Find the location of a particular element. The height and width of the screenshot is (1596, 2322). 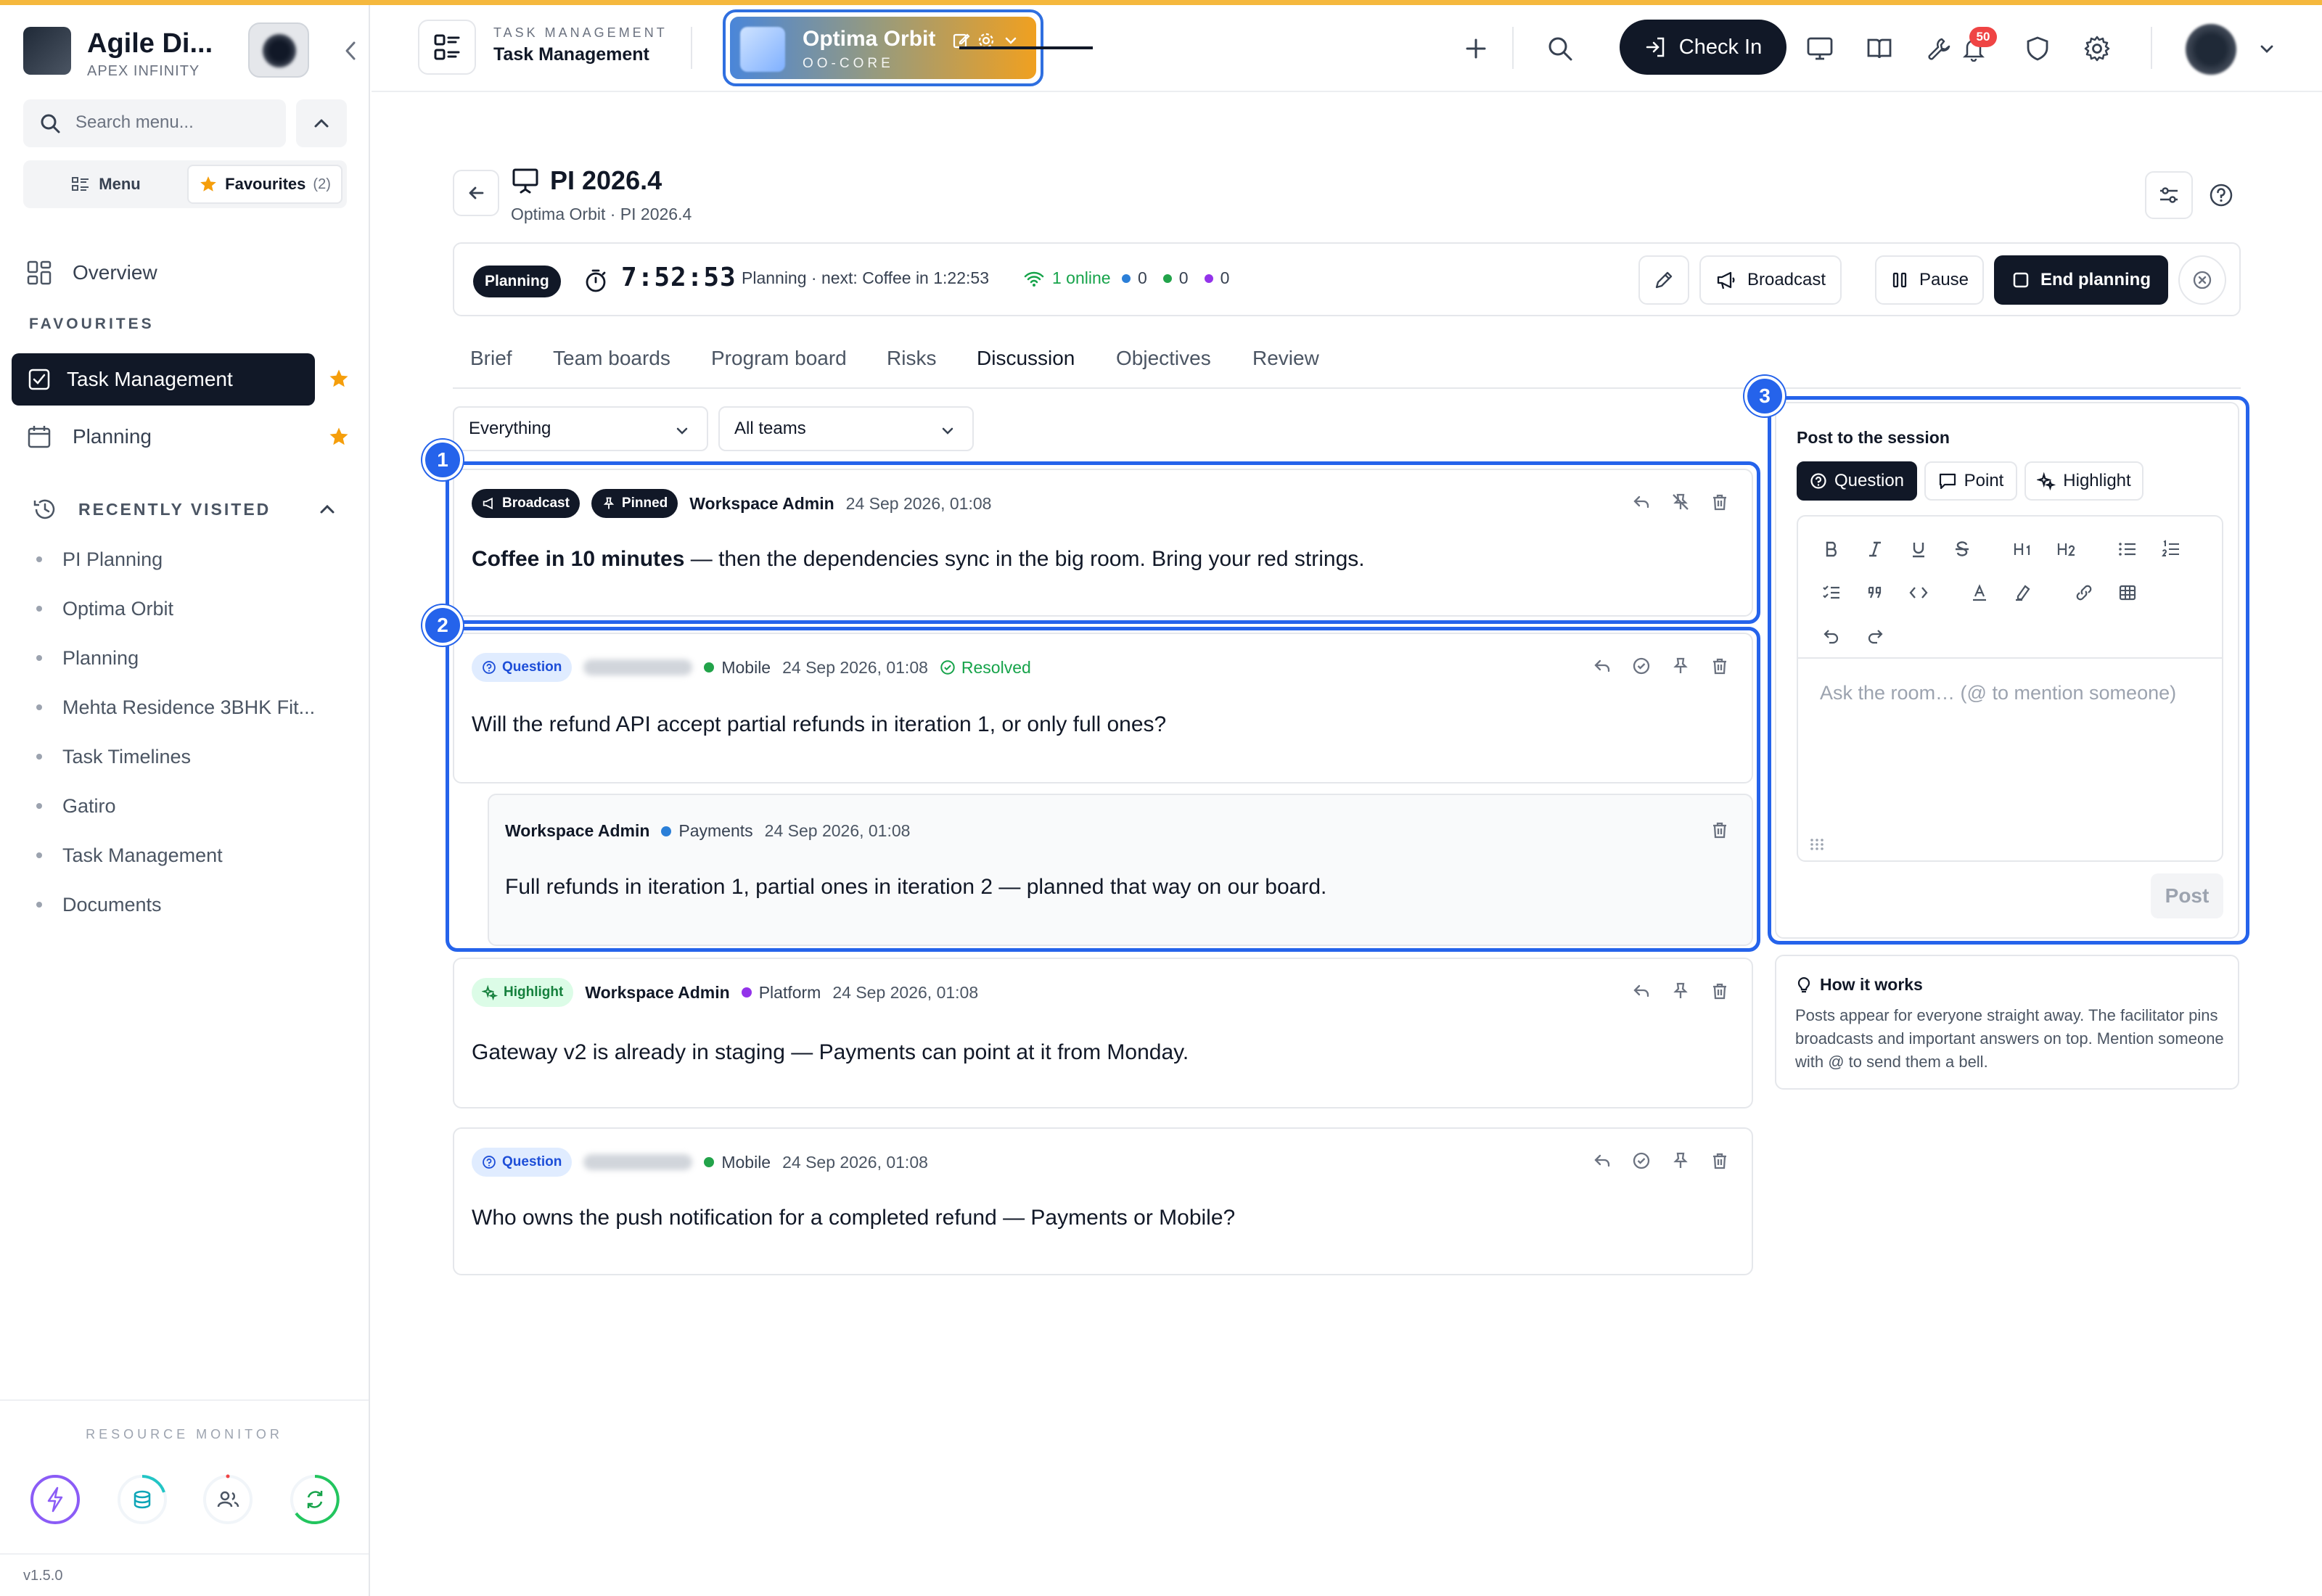

global-search-button is located at coordinates (1560, 48).